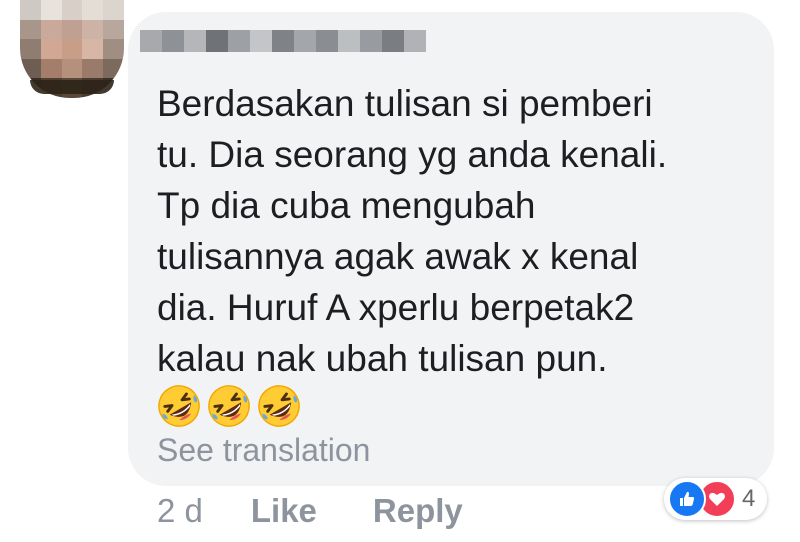 This screenshot has width=800, height=542. What do you see at coordinates (398, 256) in the screenshot?
I see `comment-line: tulisannya agak awak x kenal` at bounding box center [398, 256].